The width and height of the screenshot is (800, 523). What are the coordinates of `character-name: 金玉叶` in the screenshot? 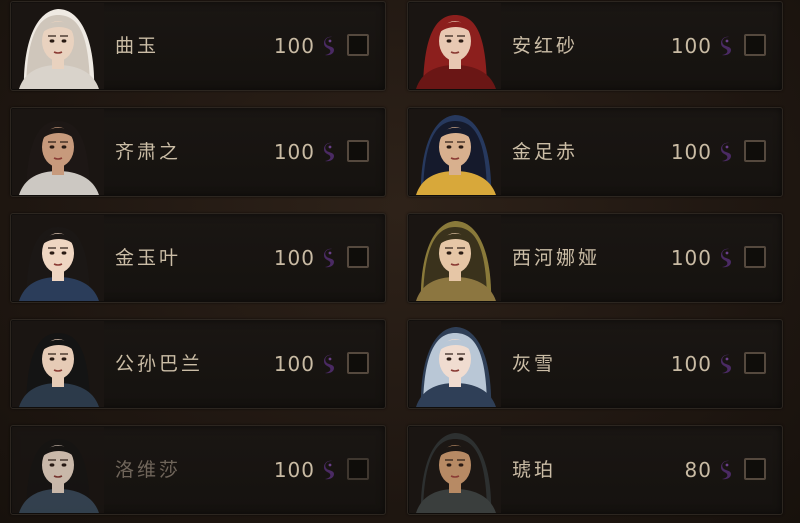 It's located at (148, 258).